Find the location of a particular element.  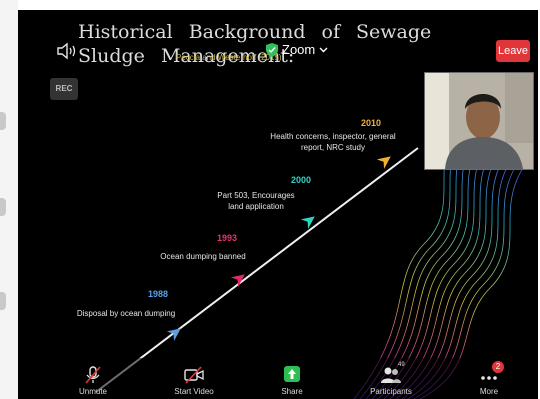

participants-icon is located at coordinates (391, 375).